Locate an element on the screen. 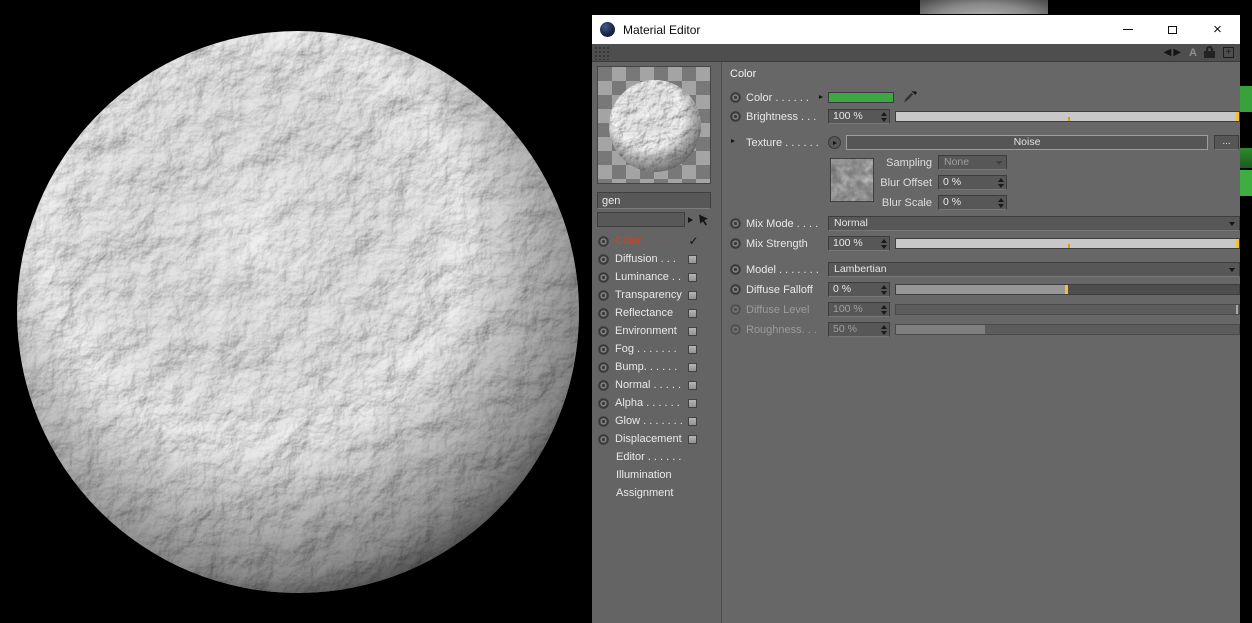 Image resolution: width=1252 pixels, height=623 pixels. page-item-editor: Editor . . . . . . is located at coordinates (656, 457).